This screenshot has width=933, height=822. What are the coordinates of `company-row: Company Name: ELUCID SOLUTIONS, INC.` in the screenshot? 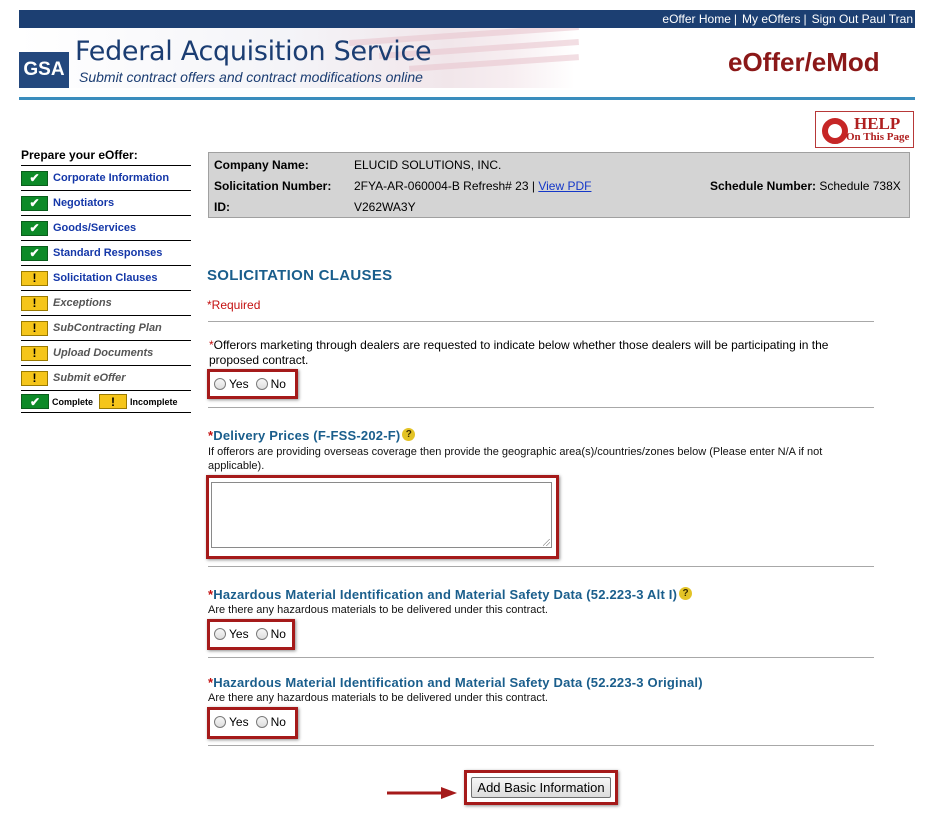 It's located at (357, 165).